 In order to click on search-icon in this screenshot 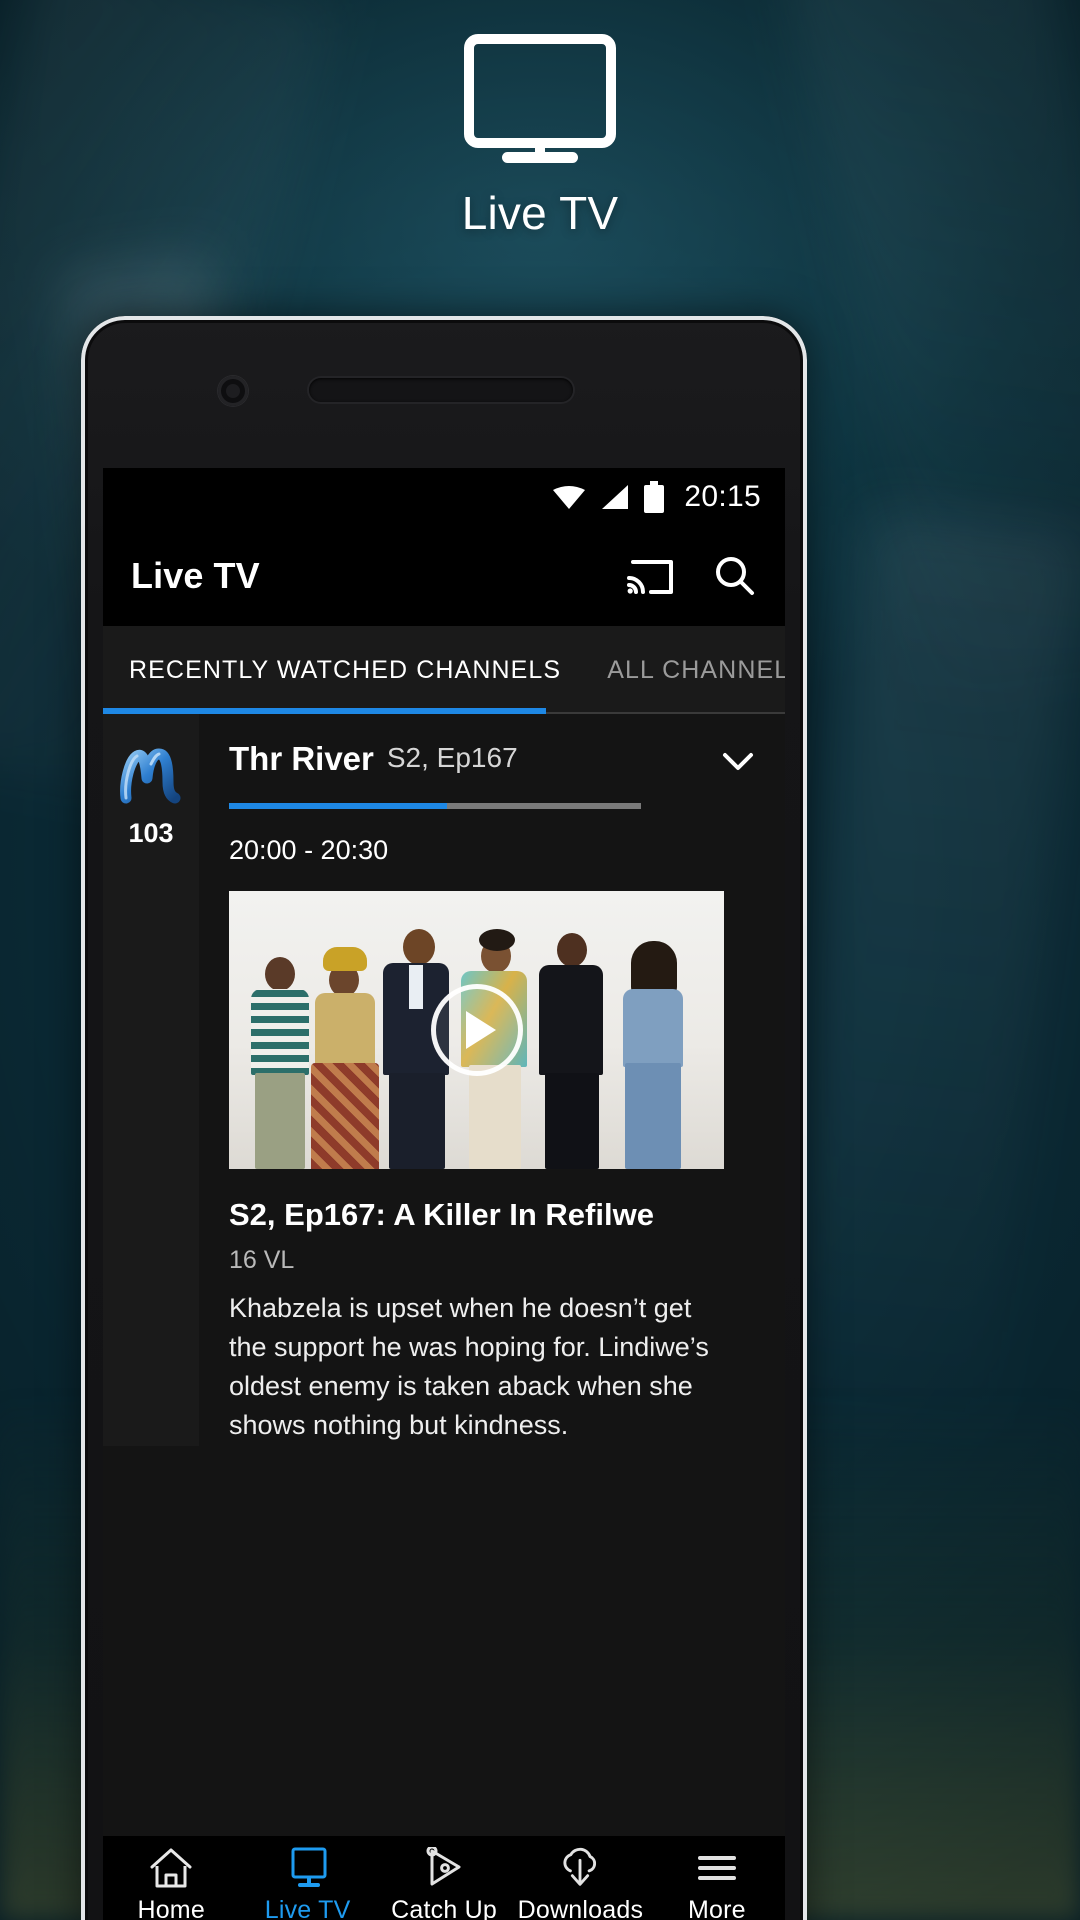, I will do `click(735, 576)`.